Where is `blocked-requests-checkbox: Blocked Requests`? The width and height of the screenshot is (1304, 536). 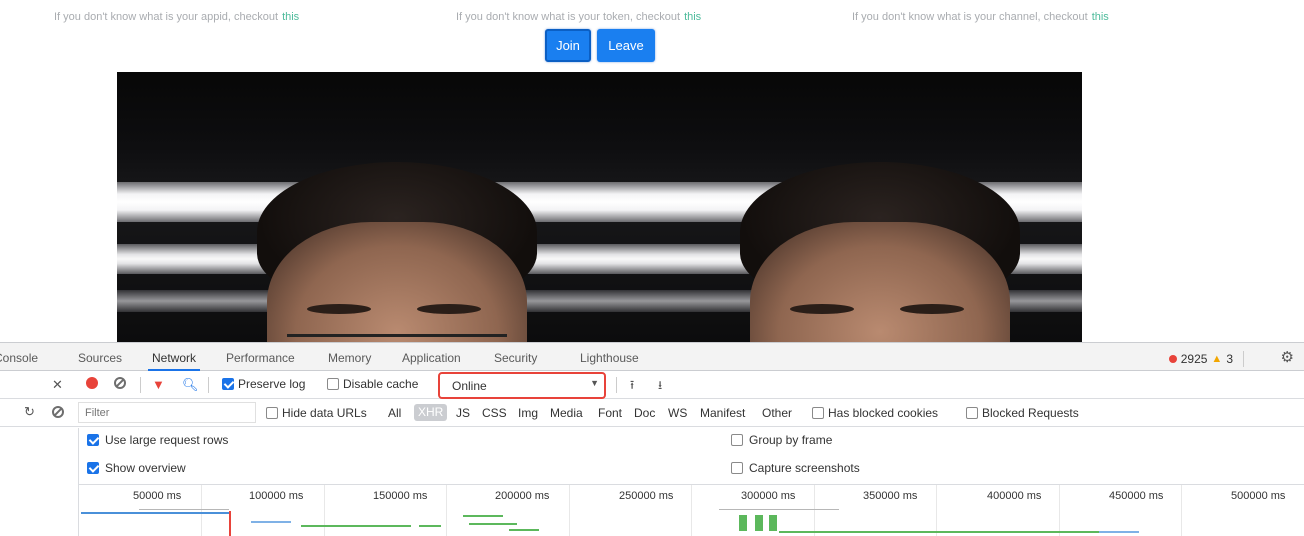
blocked-requests-checkbox: Blocked Requests is located at coordinates (1022, 413).